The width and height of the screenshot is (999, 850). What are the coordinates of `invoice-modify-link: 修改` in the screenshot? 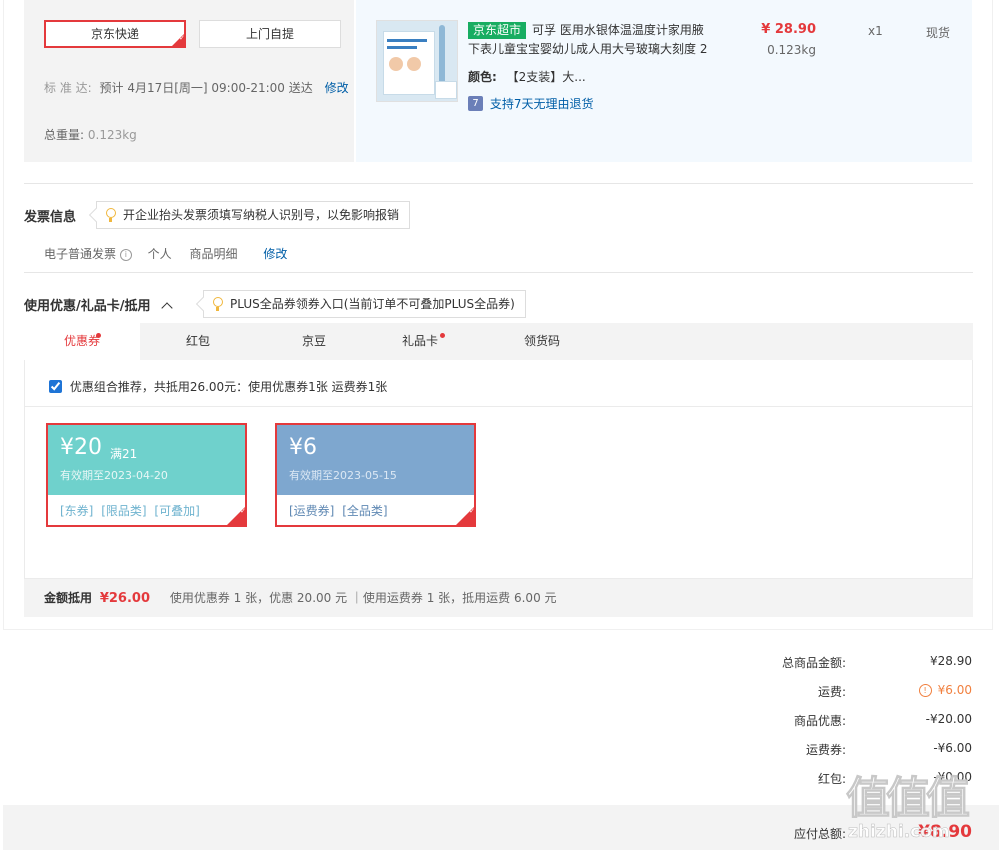 It's located at (275, 254).